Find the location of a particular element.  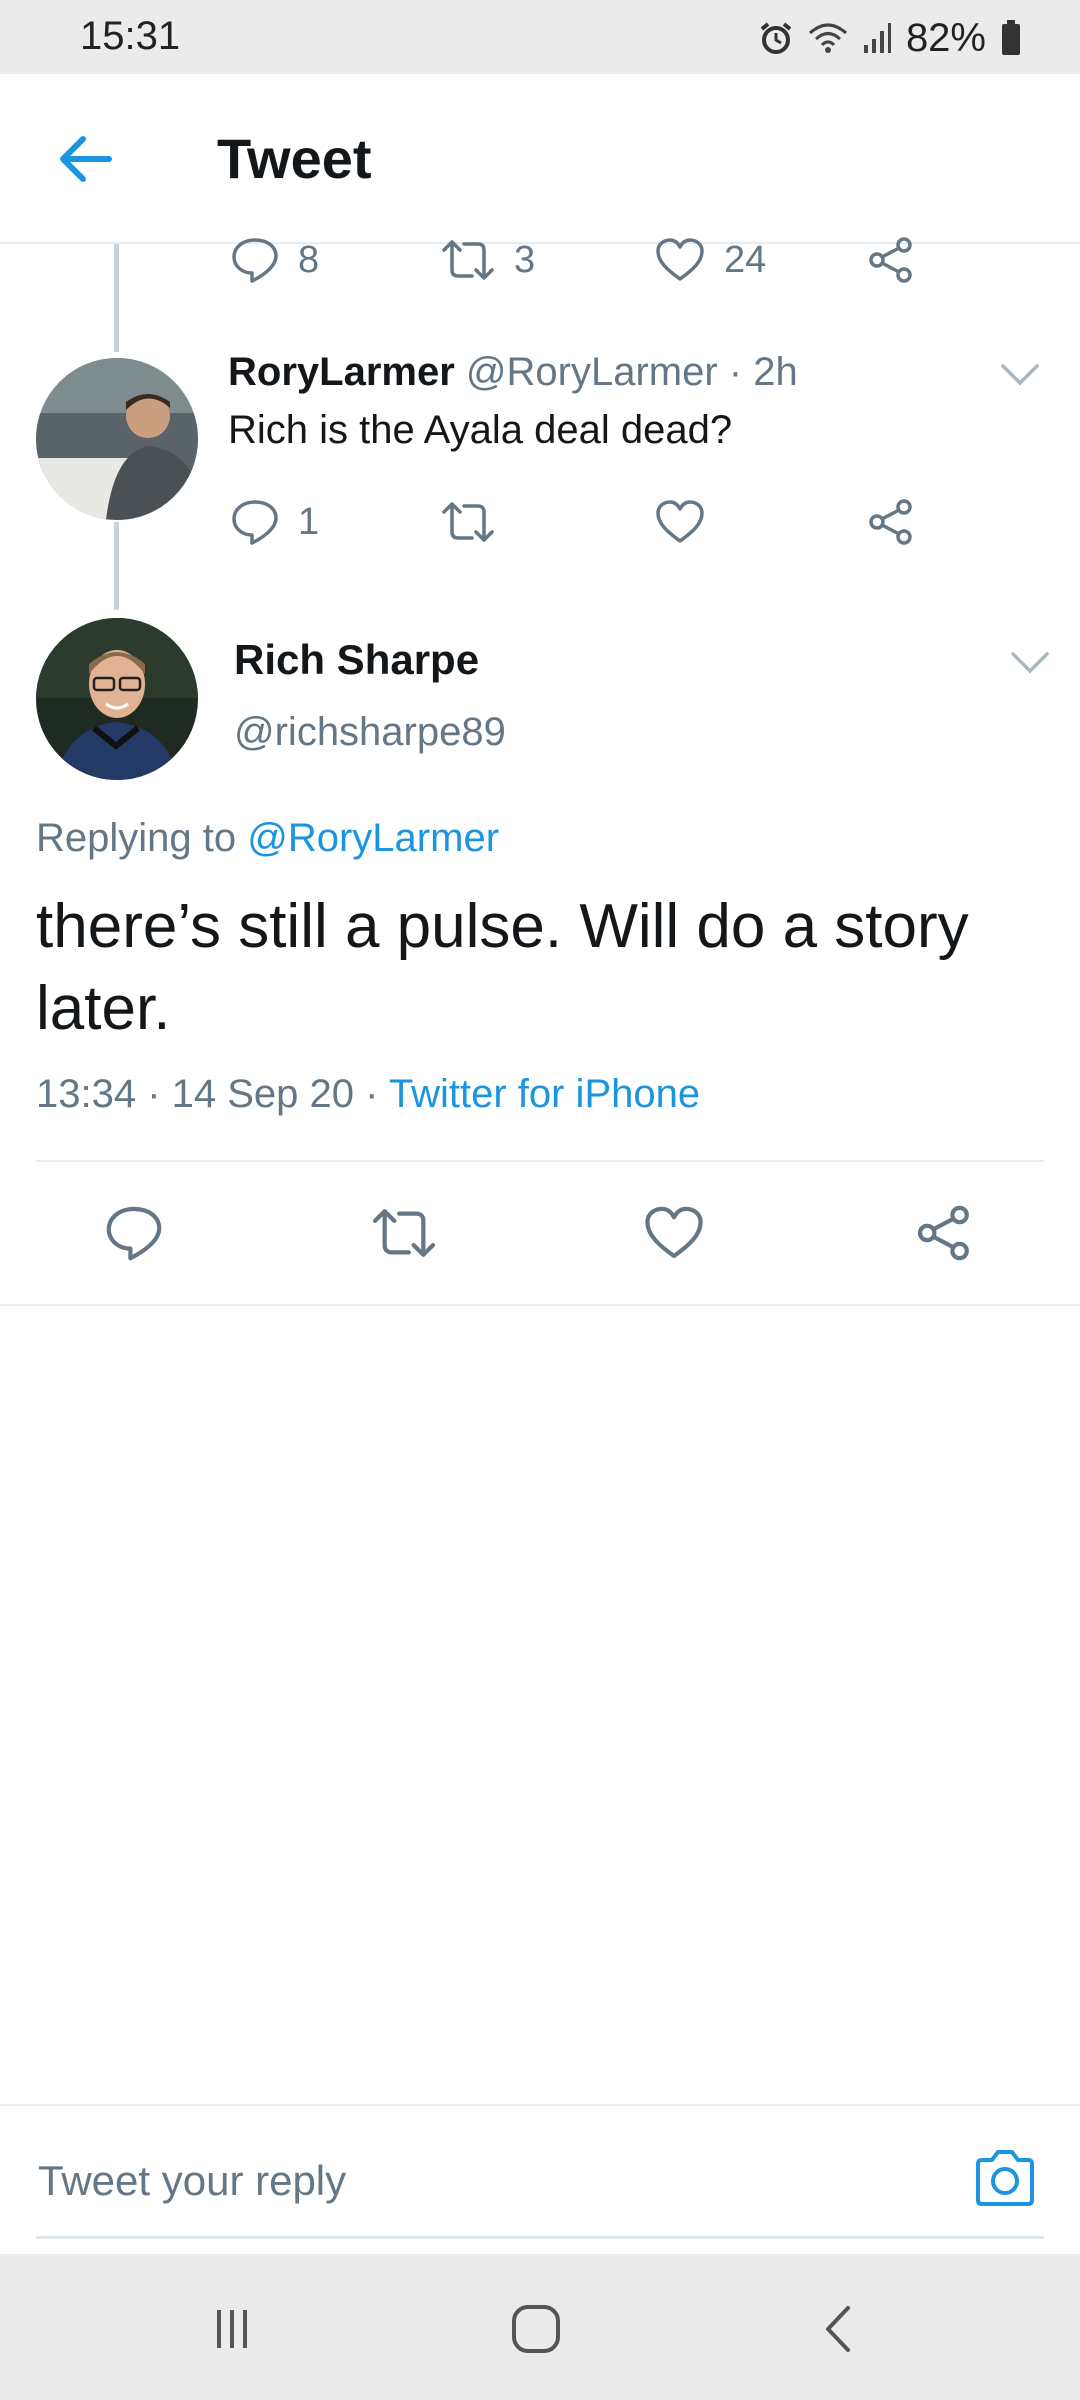

tweet-text: Rich is the Ayala deal dead? is located at coordinates (480, 430).